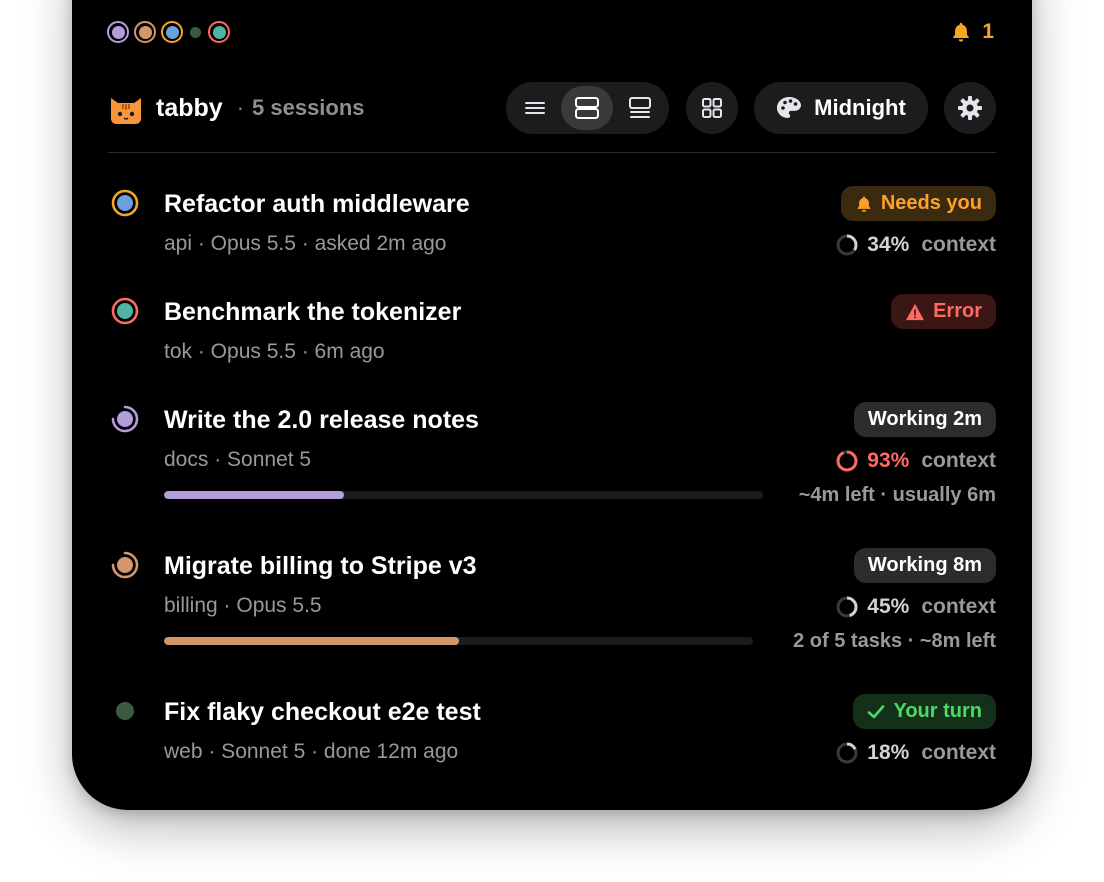 The image size is (1104, 882). What do you see at coordinates (313, 312) in the screenshot?
I see `session-title: Benchmark the tokenizer` at bounding box center [313, 312].